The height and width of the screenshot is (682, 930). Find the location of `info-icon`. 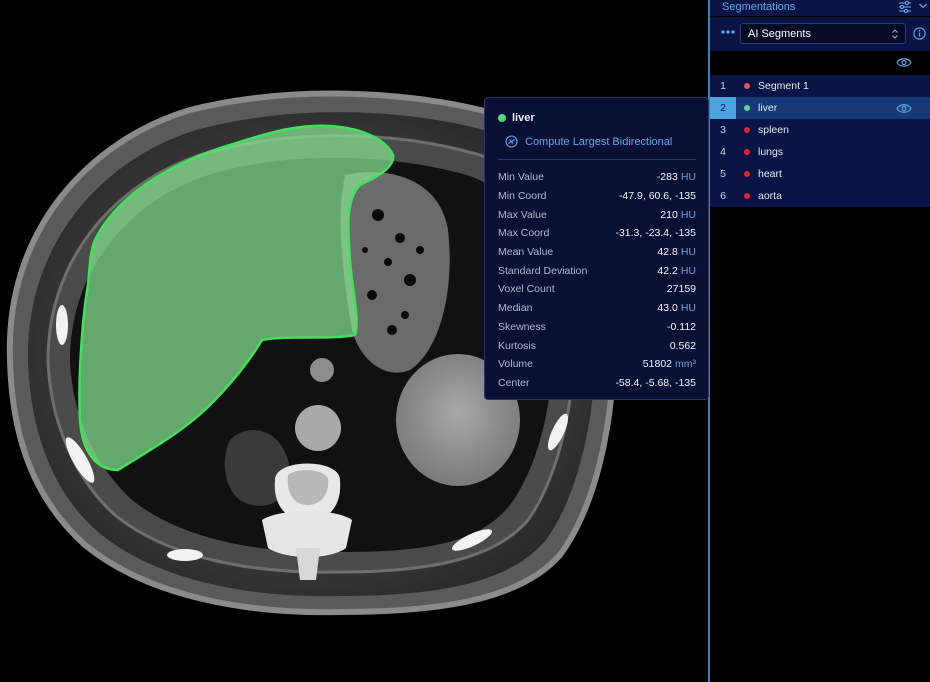

info-icon is located at coordinates (919, 33).